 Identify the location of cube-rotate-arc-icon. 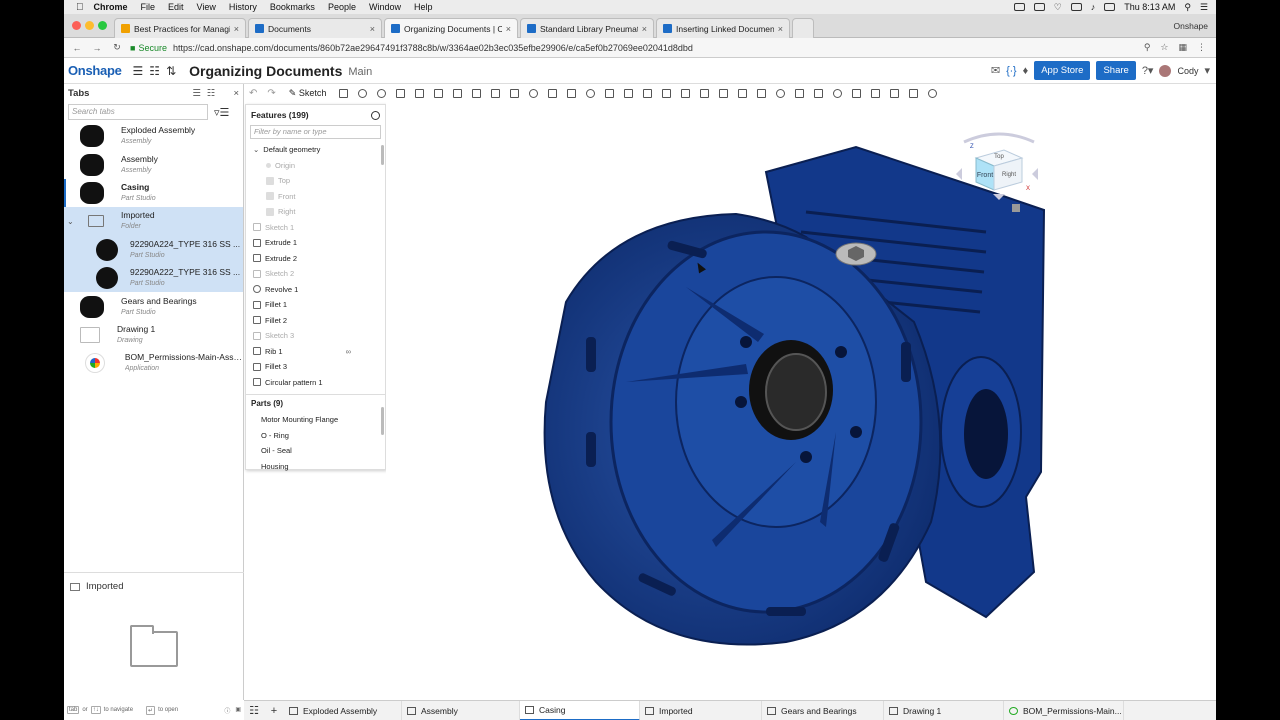
(999, 138).